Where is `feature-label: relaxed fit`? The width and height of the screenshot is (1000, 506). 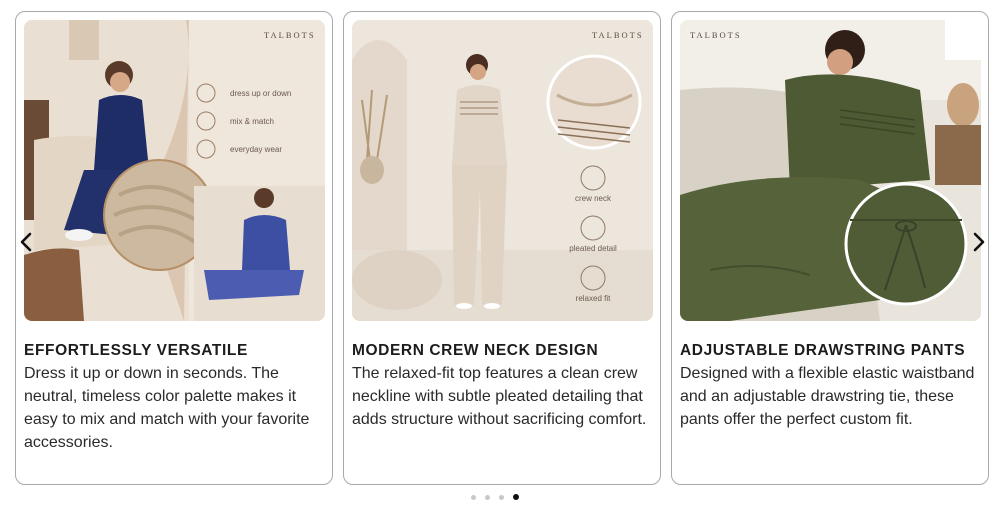
feature-label: relaxed fit is located at coordinates (593, 298).